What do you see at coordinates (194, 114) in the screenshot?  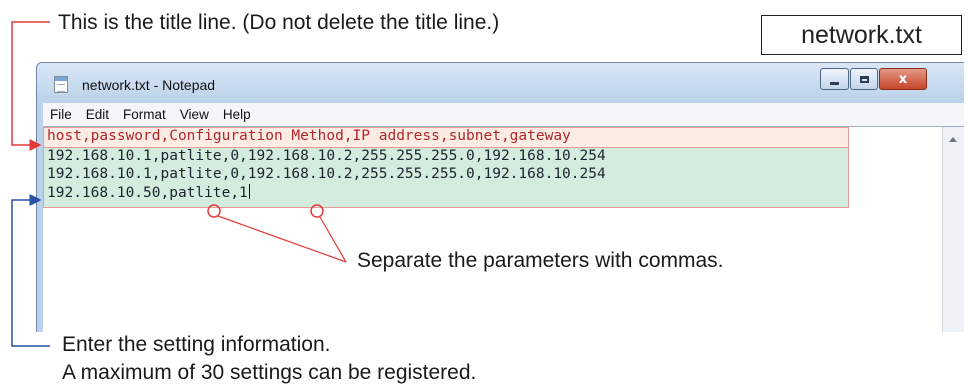 I see `menu-view: View` at bounding box center [194, 114].